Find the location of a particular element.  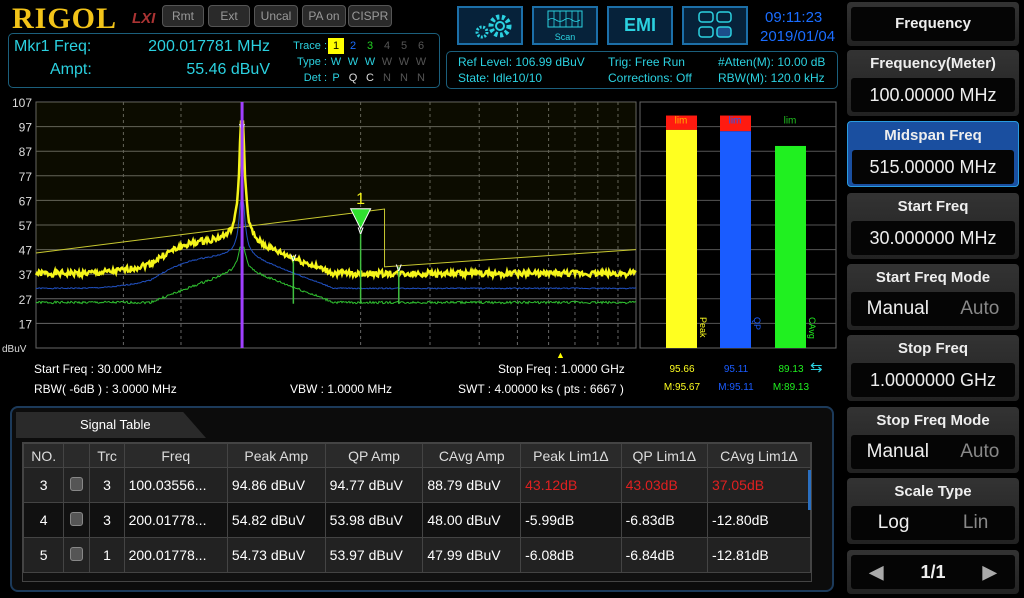

column-header: NO. is located at coordinates (44, 455).